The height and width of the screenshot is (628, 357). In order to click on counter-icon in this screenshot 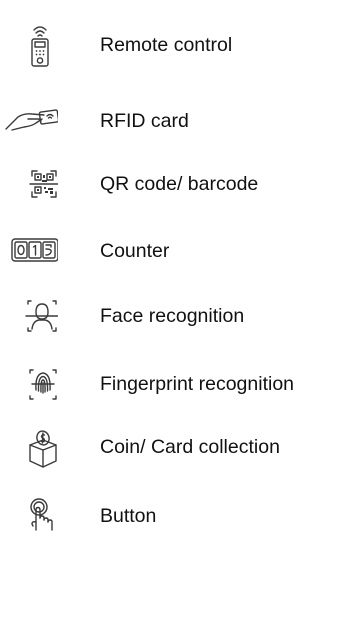, I will do `click(30, 251)`.